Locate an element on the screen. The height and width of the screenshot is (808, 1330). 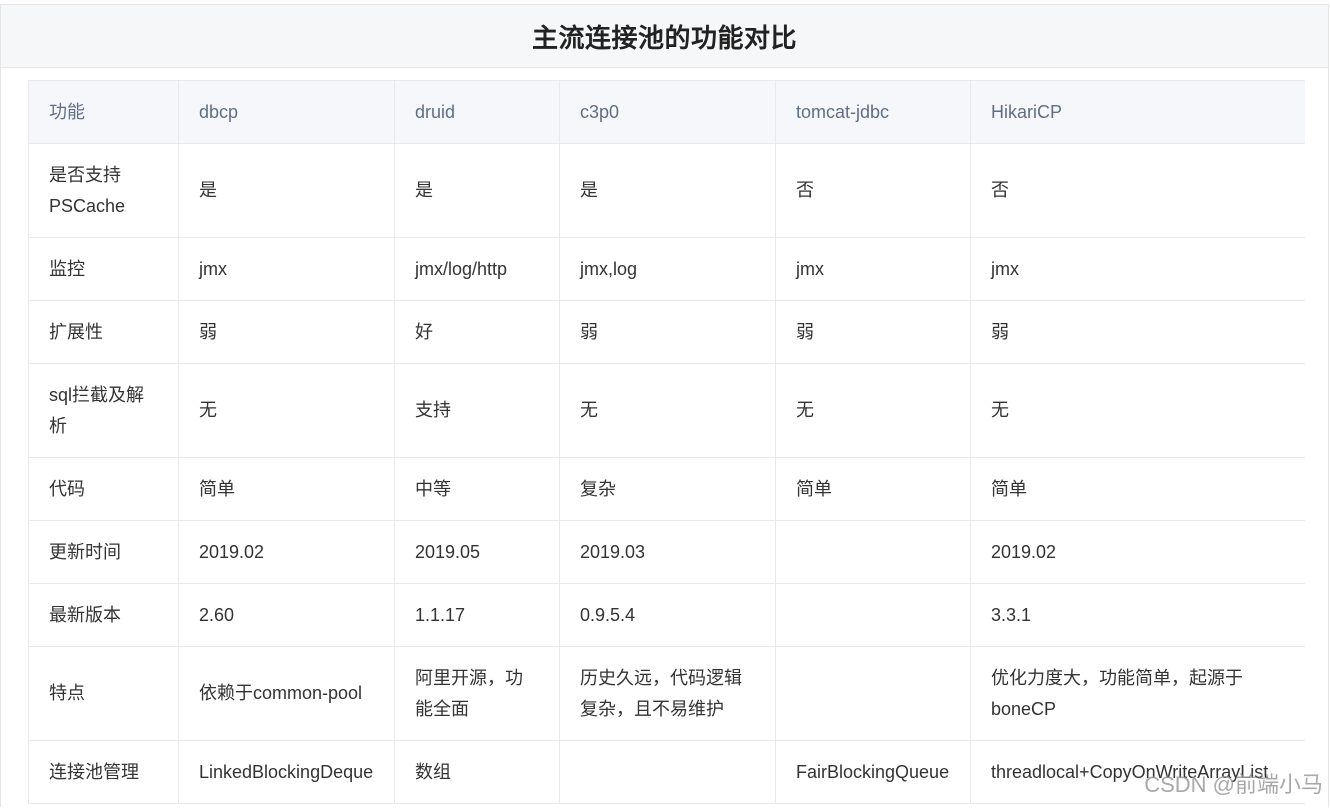
table-cell: 中等 is located at coordinates (477, 489).